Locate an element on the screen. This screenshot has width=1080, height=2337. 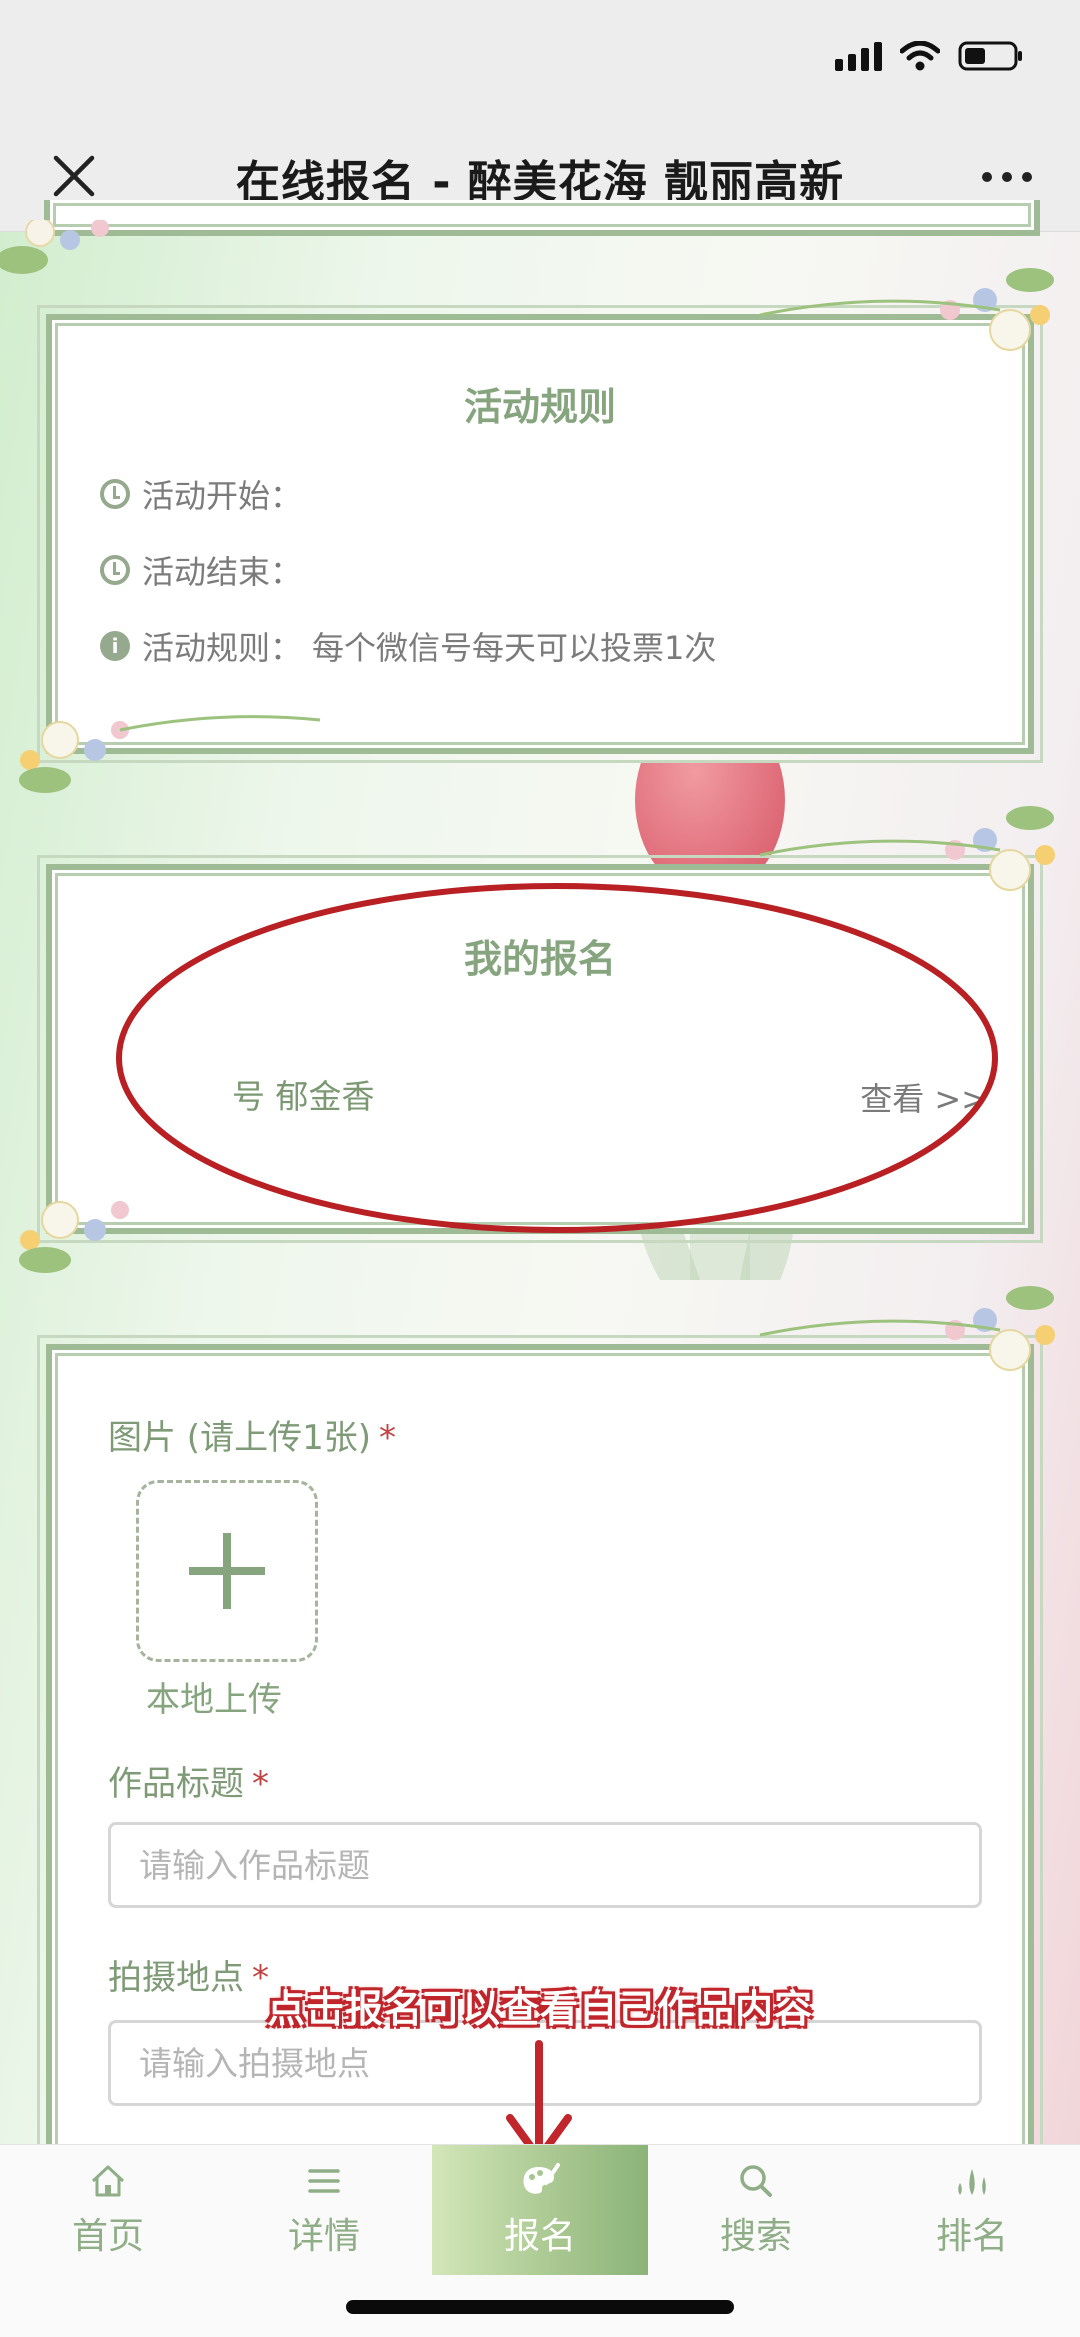
ranking-icon is located at coordinates (972, 2182).